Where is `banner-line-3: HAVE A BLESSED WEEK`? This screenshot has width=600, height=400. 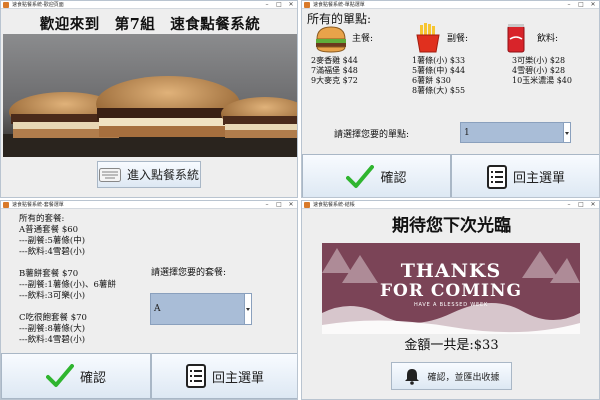
banner-line-3: HAVE A BLESSED WEEK is located at coordinates (451, 305).